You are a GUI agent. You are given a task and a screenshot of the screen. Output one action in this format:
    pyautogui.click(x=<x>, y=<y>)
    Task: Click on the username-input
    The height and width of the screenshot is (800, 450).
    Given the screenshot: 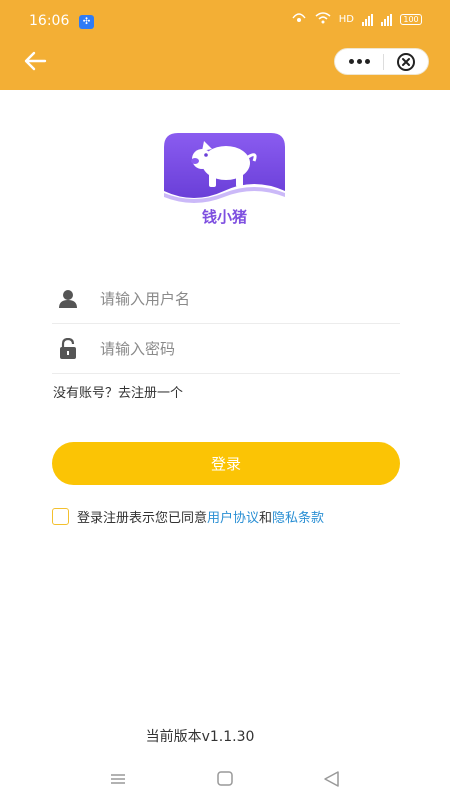 What is the action you would take?
    pyautogui.click(x=245, y=299)
    